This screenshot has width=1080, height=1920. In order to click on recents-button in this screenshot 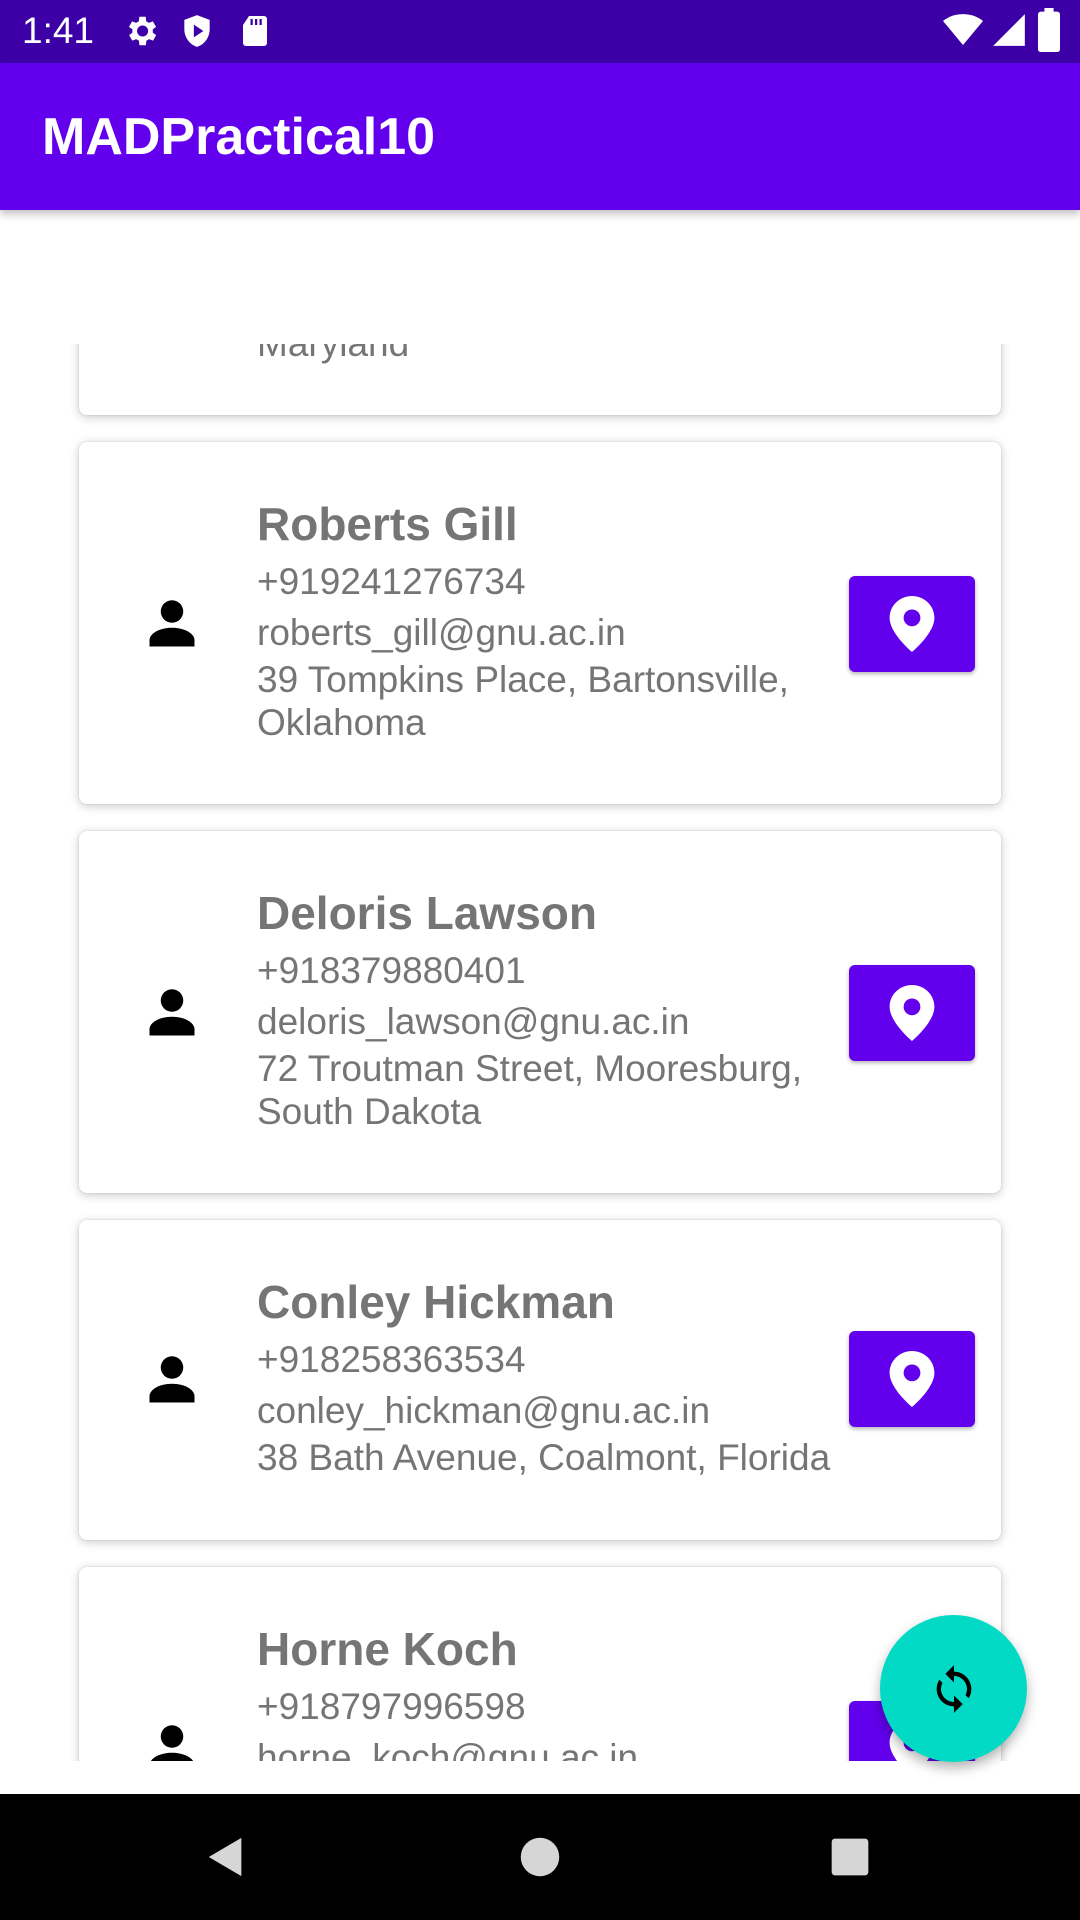, I will do `click(850, 1857)`.